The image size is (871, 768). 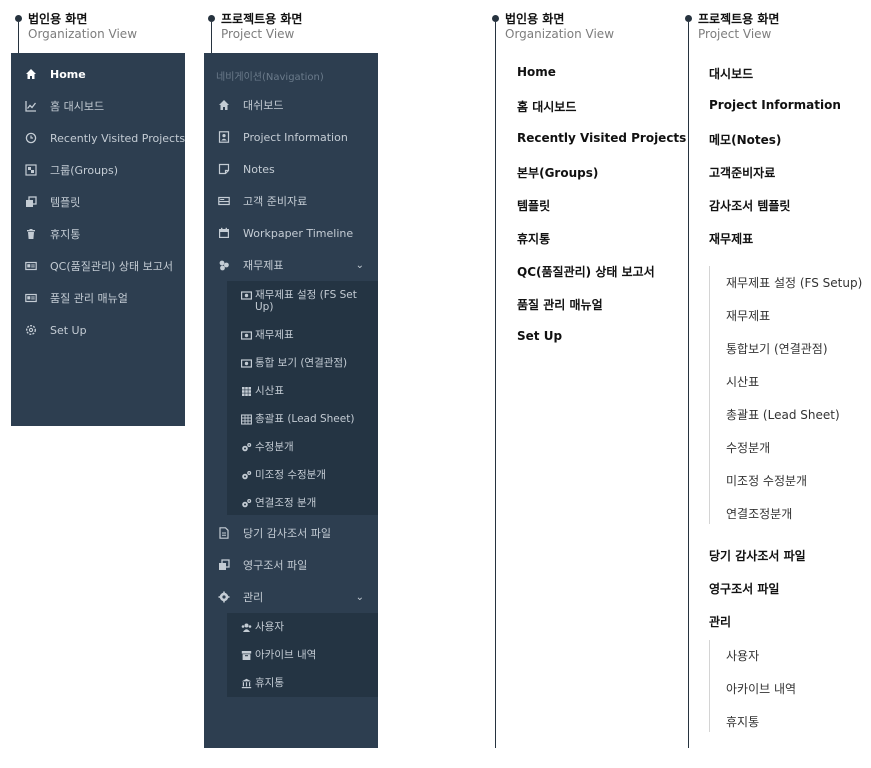 I want to click on admin-sub-item: 아카이브 내역, so click(x=305, y=655).